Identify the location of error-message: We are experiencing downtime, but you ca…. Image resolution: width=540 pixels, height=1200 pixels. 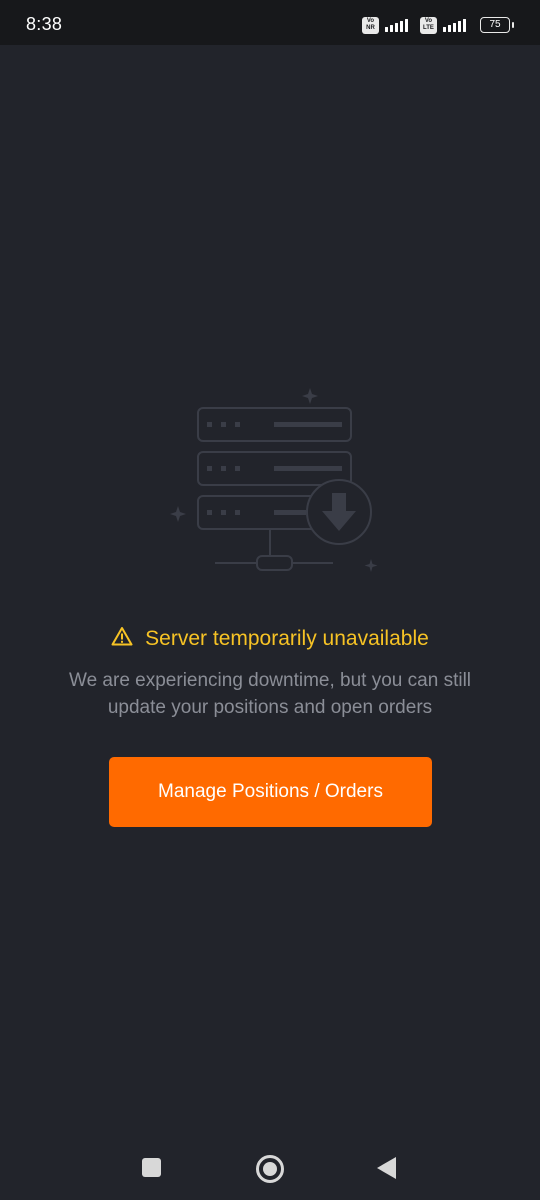
(270, 694).